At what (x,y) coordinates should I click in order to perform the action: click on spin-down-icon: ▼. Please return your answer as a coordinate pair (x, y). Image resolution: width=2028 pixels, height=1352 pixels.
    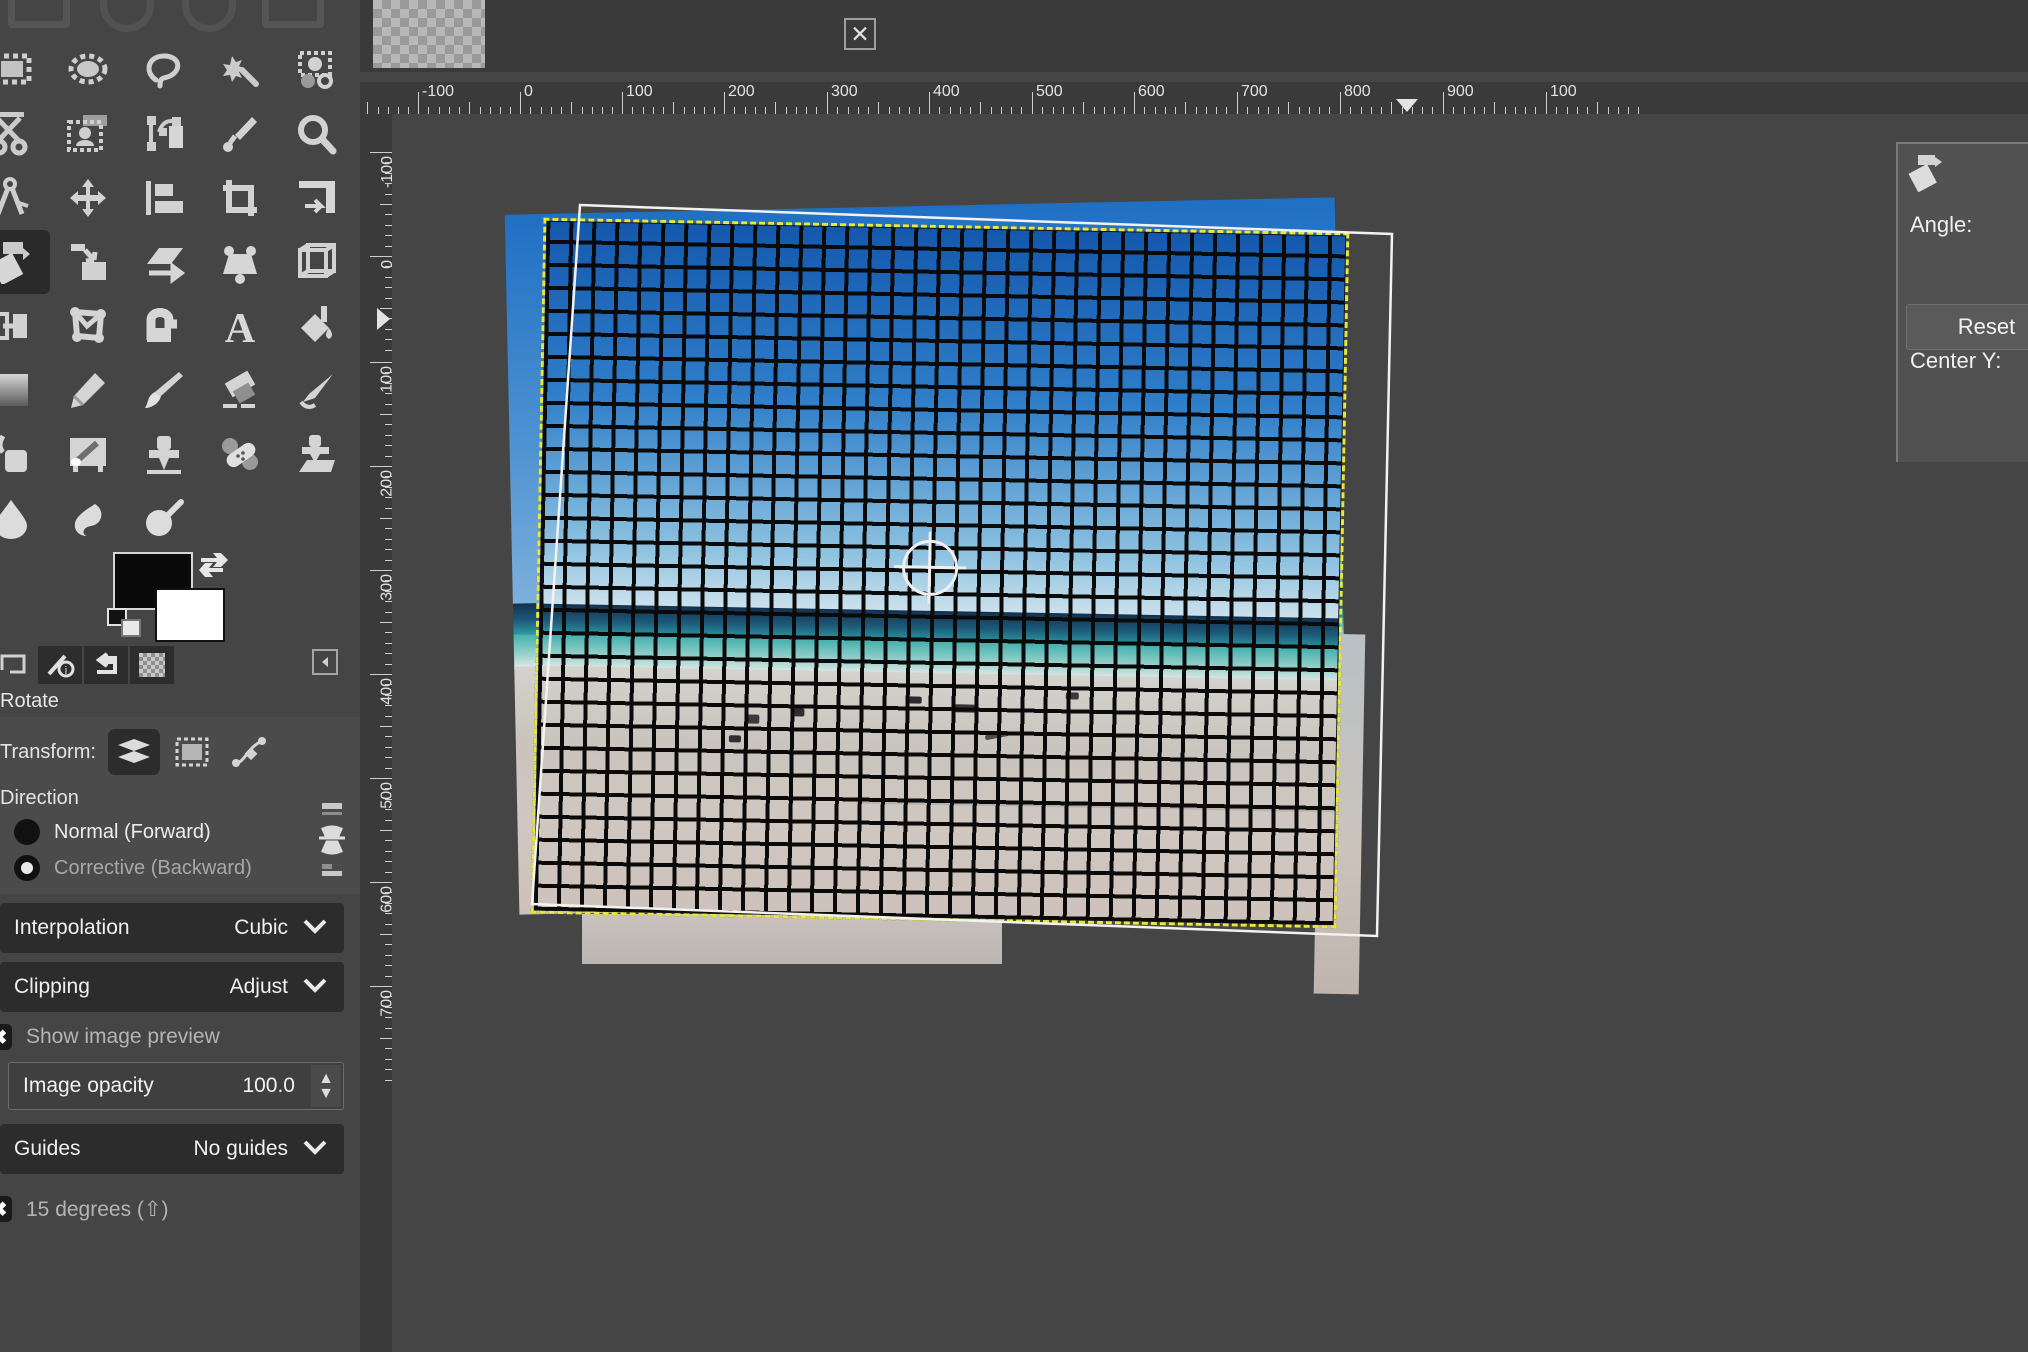
    Looking at the image, I should click on (326, 1094).